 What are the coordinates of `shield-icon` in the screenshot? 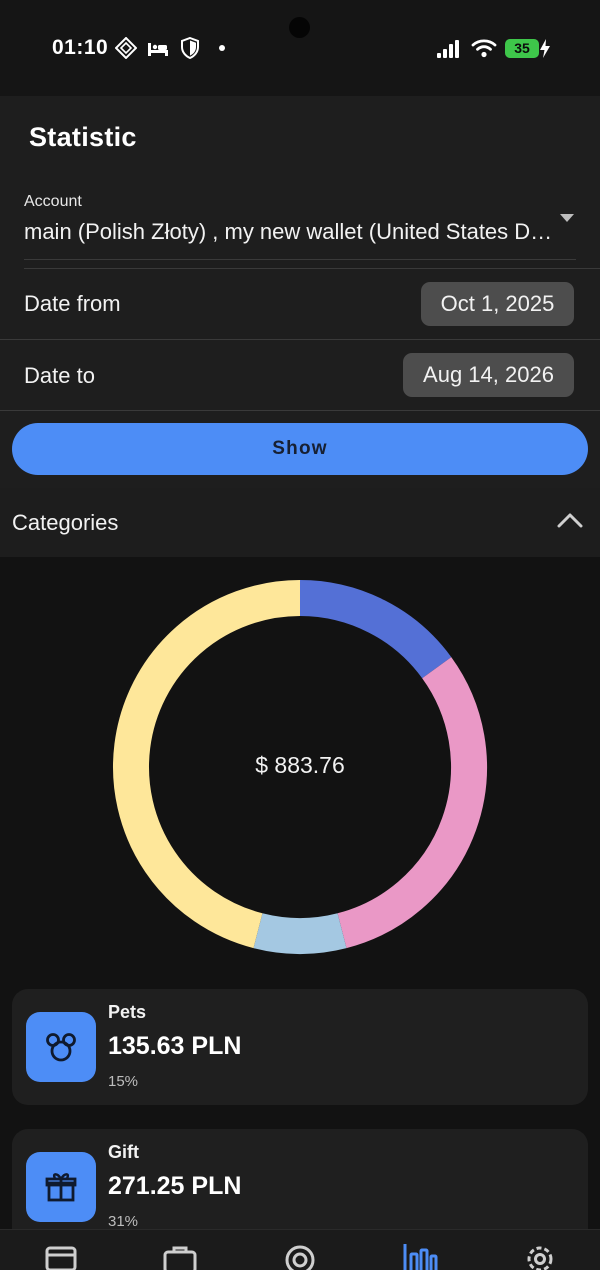 It's located at (190, 48).